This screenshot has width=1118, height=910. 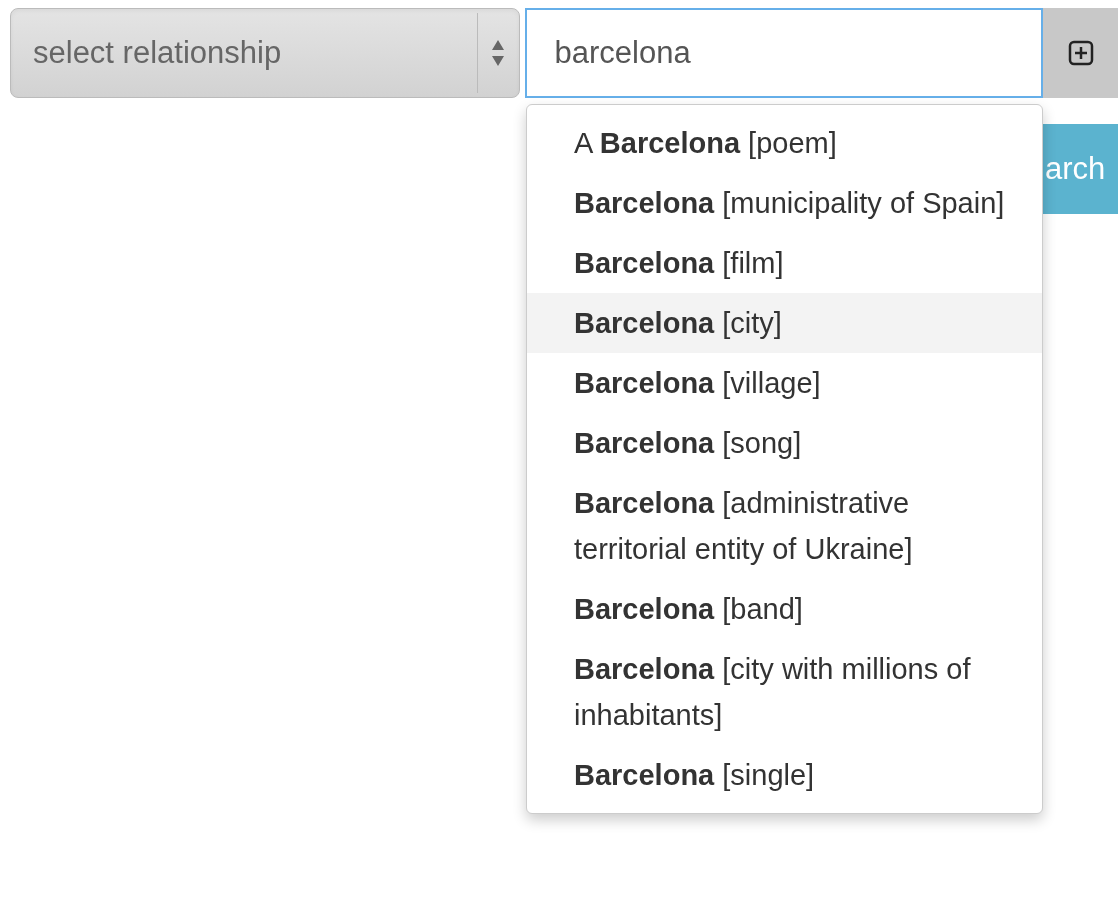 I want to click on add-button, so click(x=1080, y=53).